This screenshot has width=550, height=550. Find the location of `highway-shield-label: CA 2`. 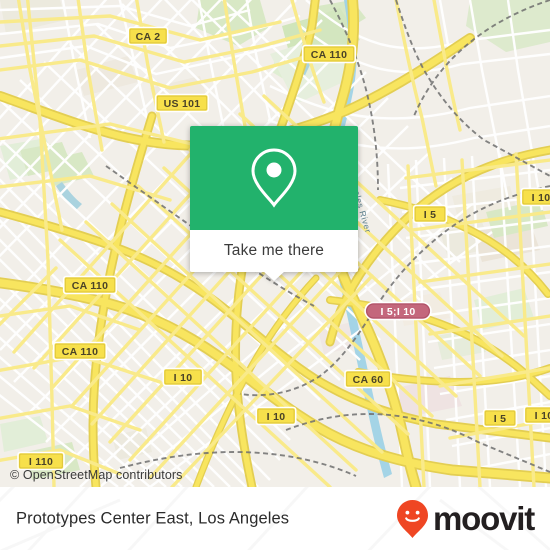

highway-shield-label: CA 2 is located at coordinates (148, 37).